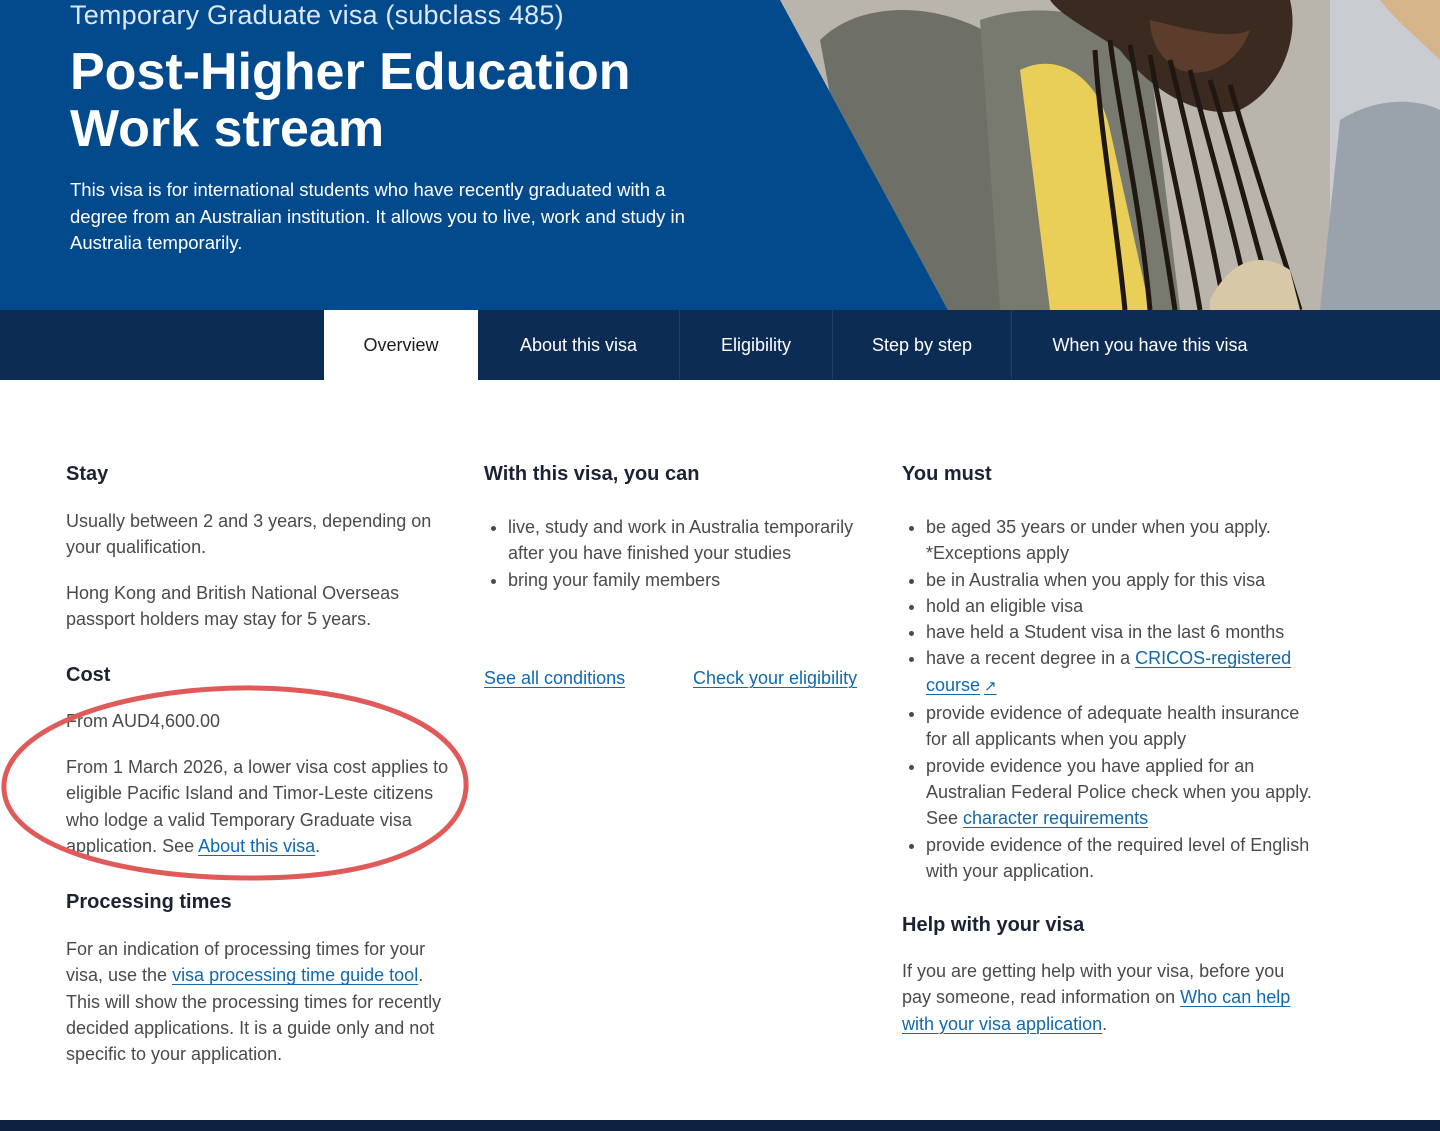  What do you see at coordinates (149, 902) in the screenshot?
I see `processing-times-heading: Processing times` at bounding box center [149, 902].